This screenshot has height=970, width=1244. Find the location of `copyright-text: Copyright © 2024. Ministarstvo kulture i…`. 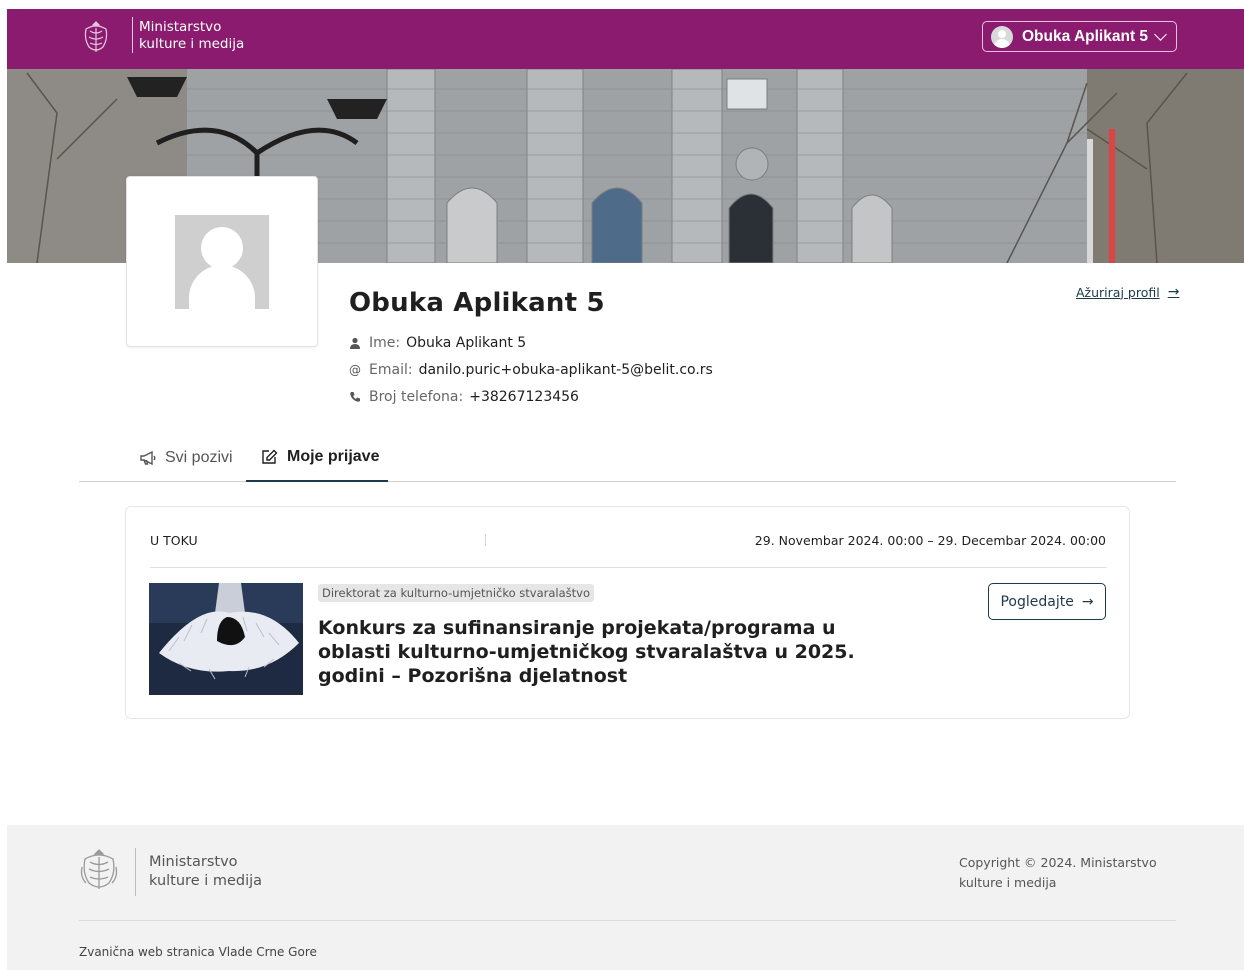

copyright-text: Copyright © 2024. Ministarstvo kulture i… is located at coordinates (1059, 873).